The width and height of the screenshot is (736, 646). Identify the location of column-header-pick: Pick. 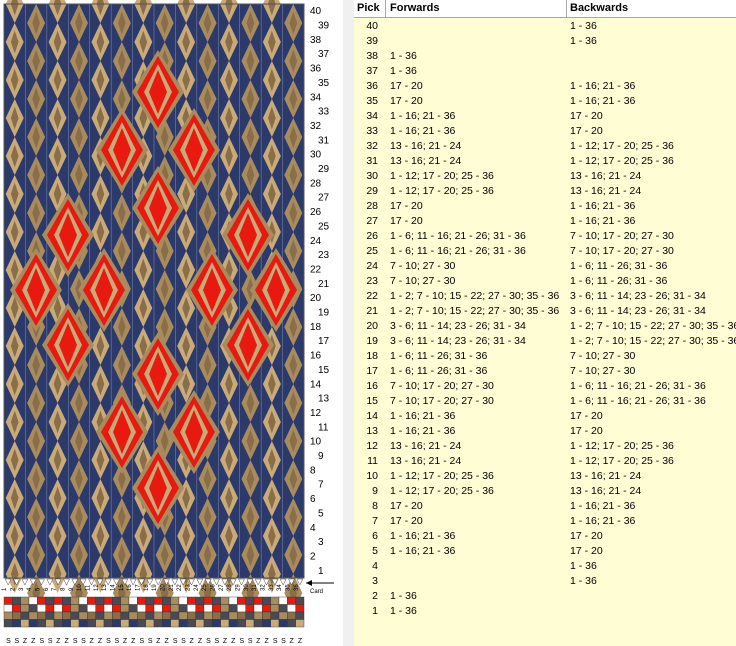
(368, 8).